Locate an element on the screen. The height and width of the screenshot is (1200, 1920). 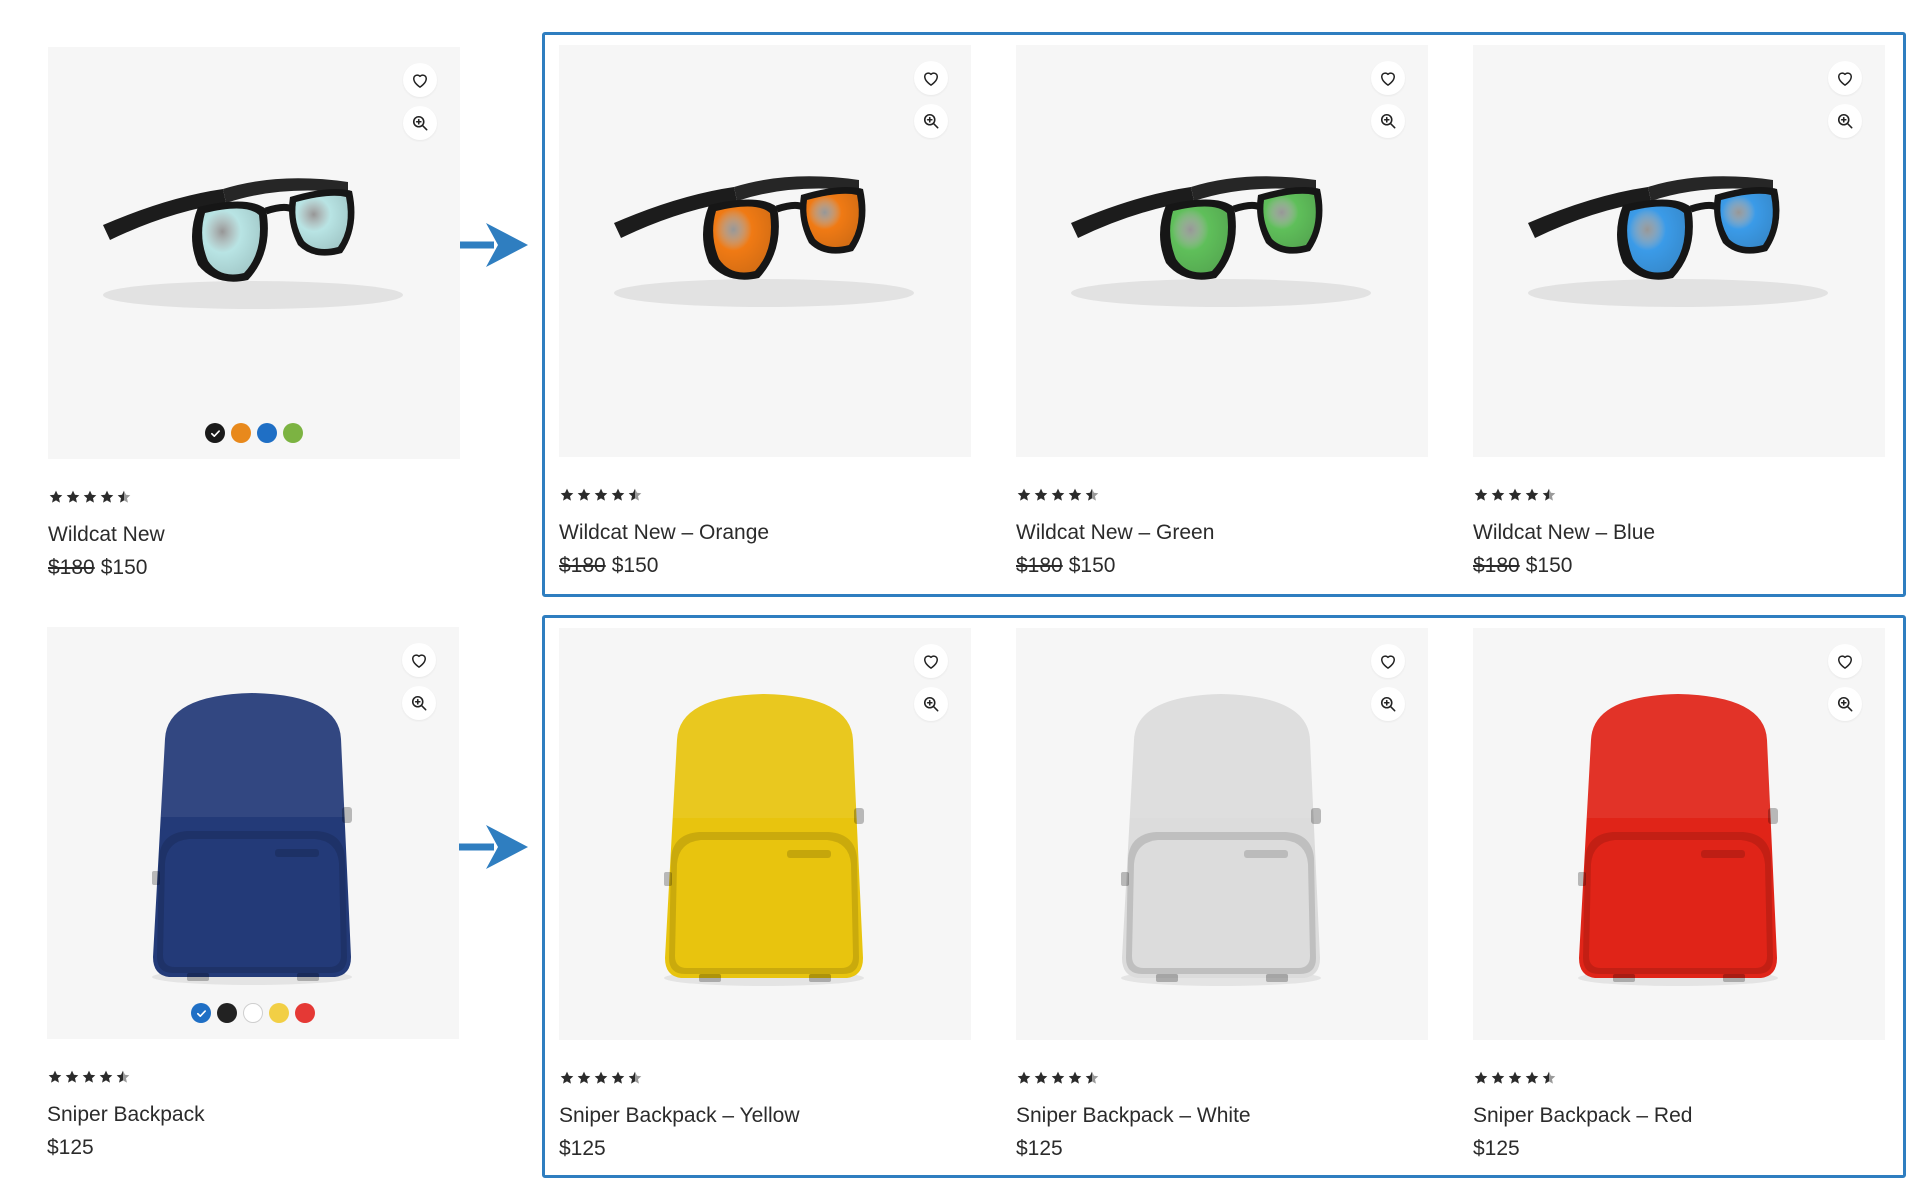
original-price: $180 is located at coordinates (582, 565).